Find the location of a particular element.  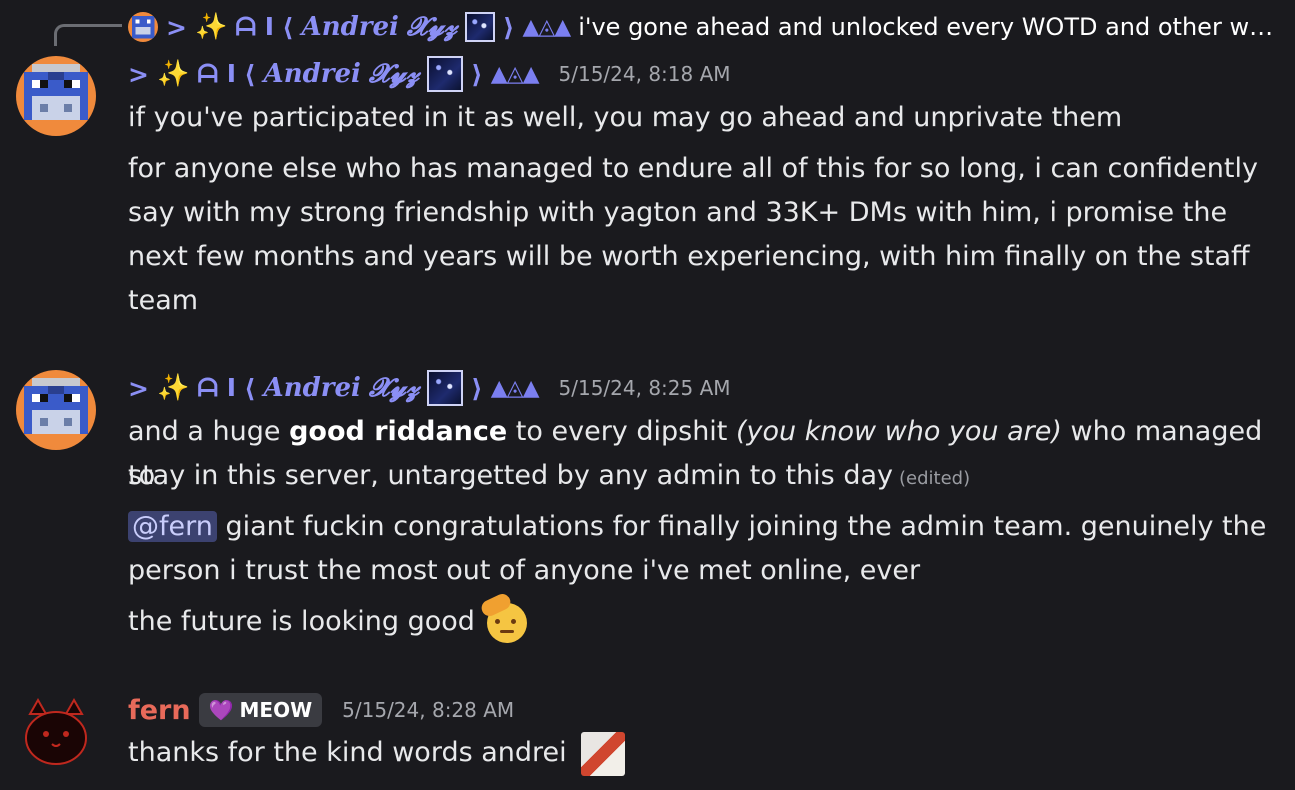

author-name: fern is located at coordinates (159, 710).